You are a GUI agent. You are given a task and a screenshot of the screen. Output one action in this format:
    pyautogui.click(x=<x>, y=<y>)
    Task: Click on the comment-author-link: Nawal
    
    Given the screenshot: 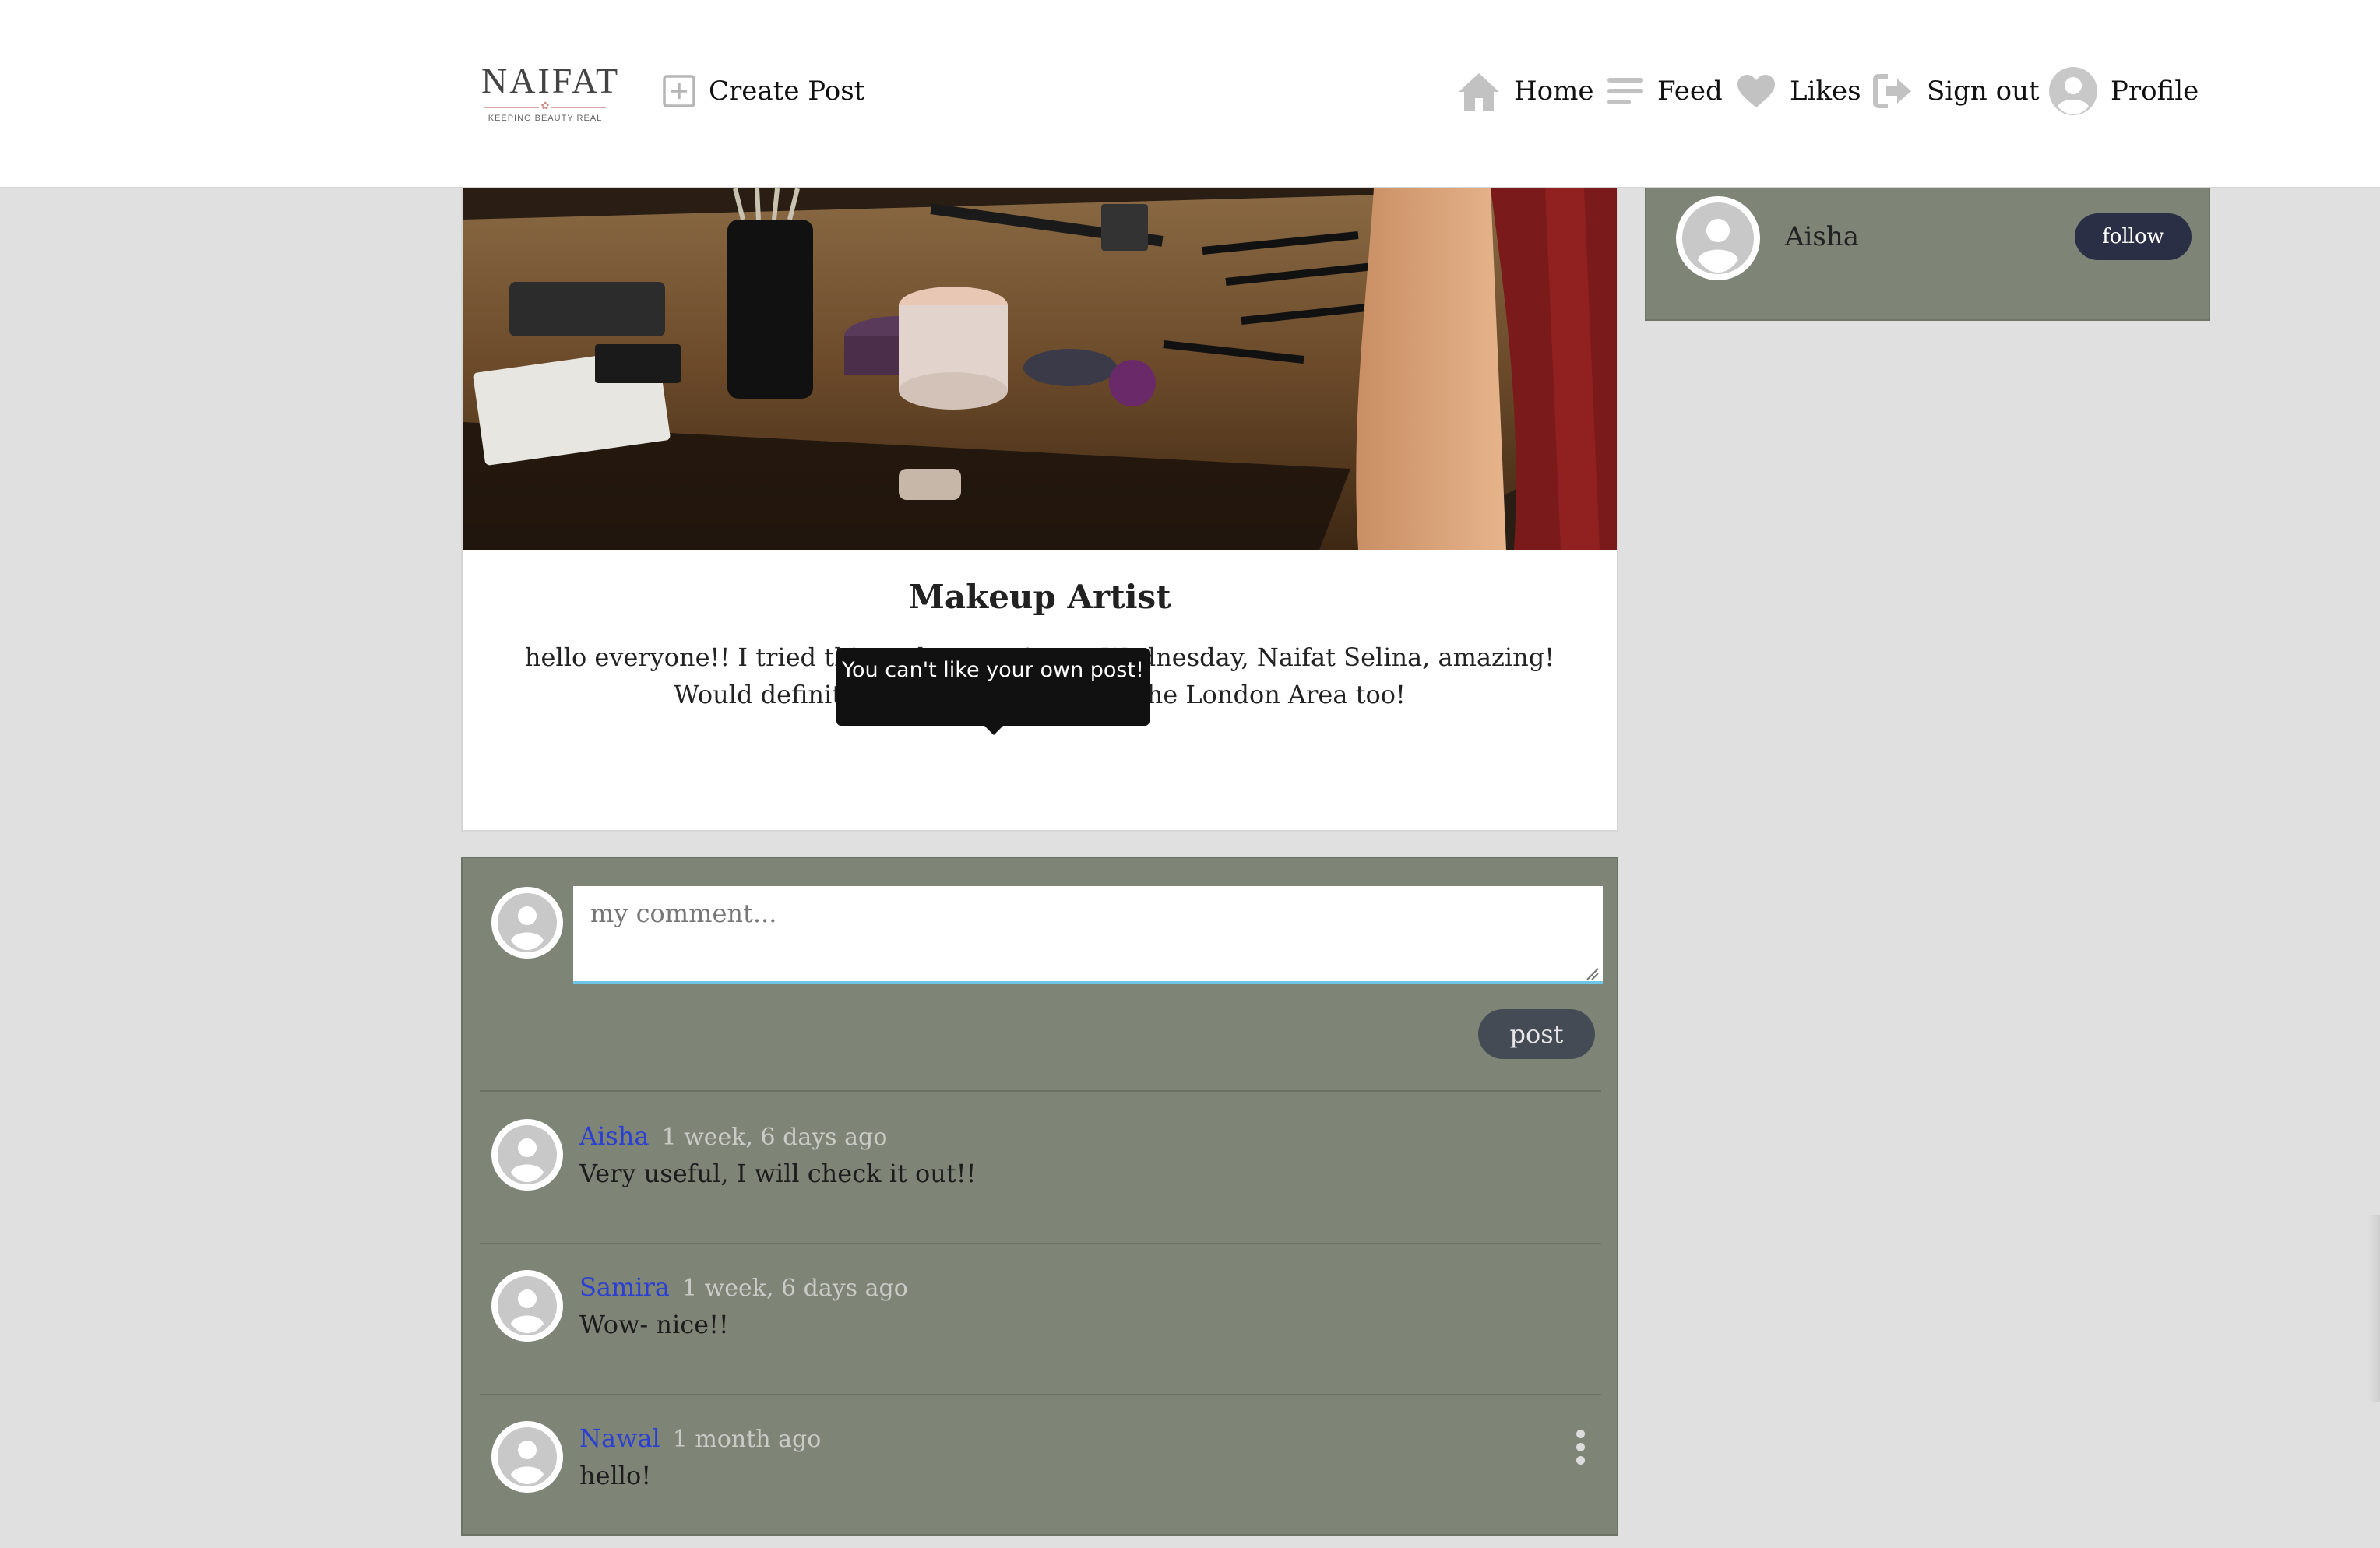 What is the action you would take?
    pyautogui.click(x=619, y=1438)
    